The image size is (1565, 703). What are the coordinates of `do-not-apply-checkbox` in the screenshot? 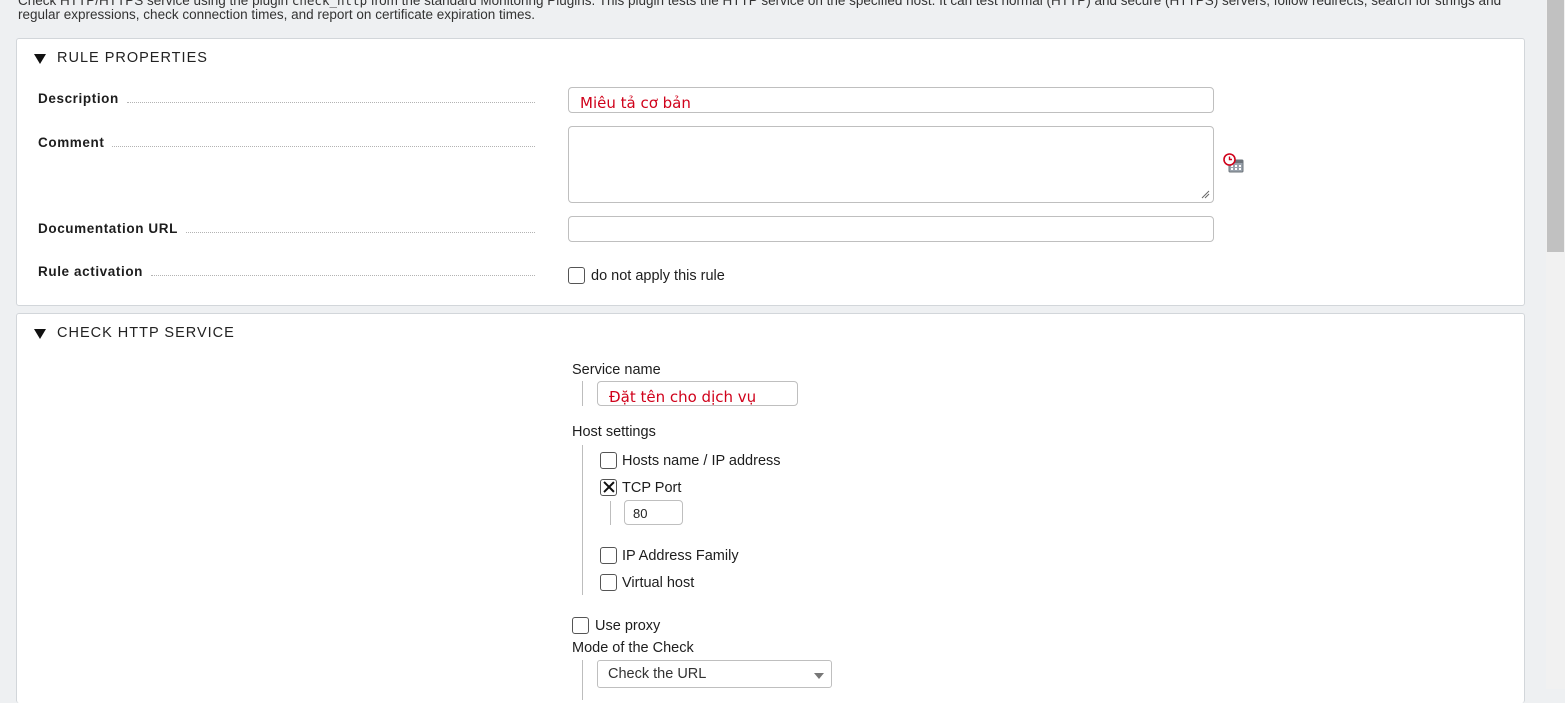 It's located at (576, 275).